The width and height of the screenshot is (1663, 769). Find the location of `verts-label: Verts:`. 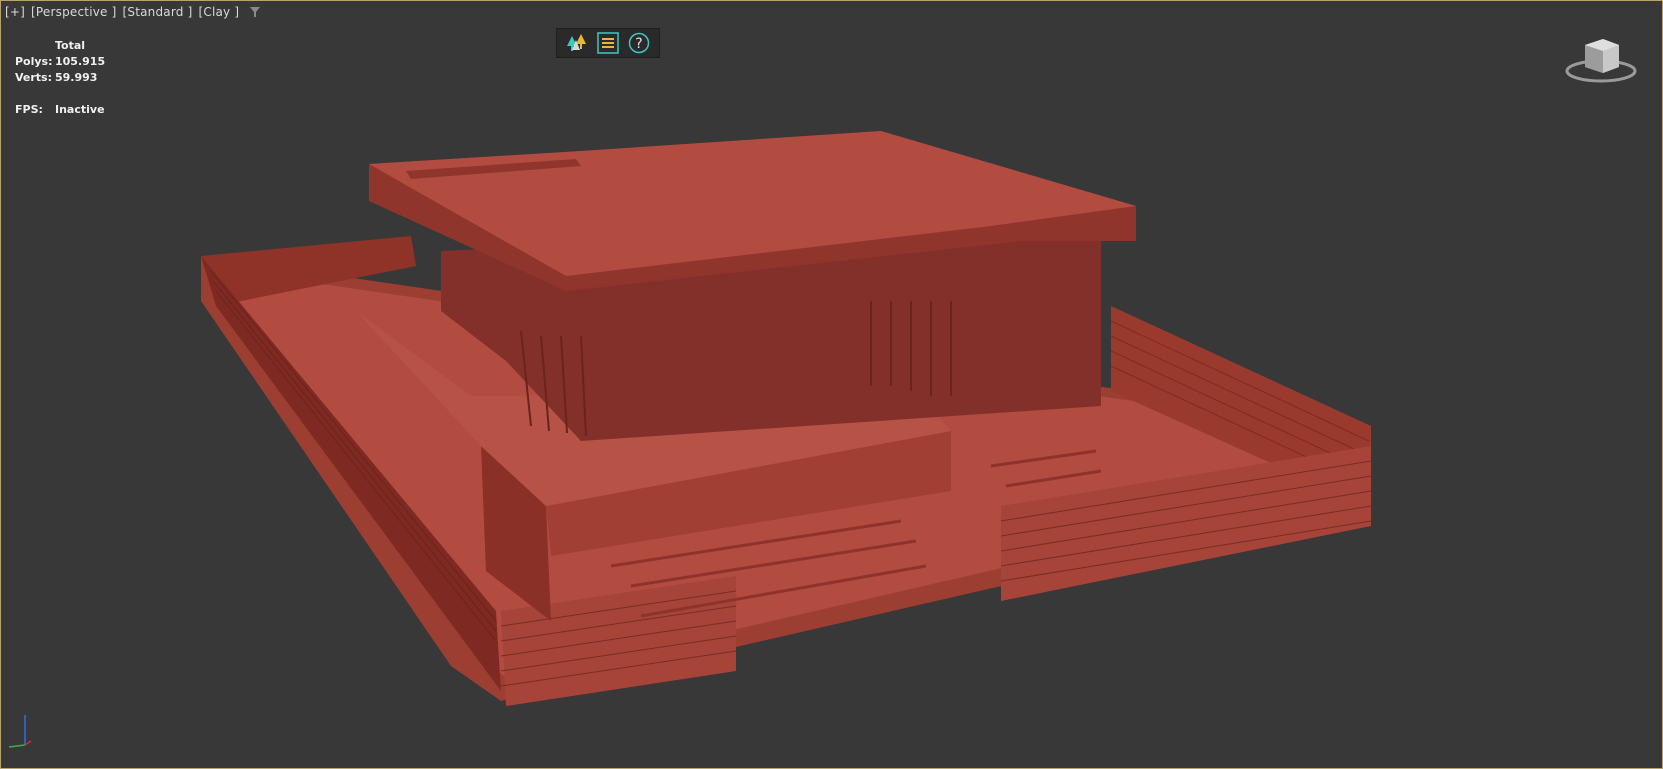

verts-label: Verts: is located at coordinates (34, 77).